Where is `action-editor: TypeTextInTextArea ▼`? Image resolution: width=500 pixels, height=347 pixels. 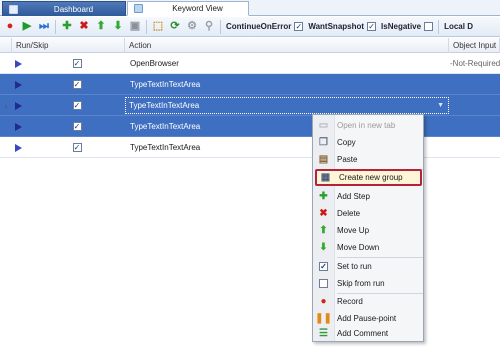 action-editor: TypeTextInTextArea ▼ is located at coordinates (287, 105).